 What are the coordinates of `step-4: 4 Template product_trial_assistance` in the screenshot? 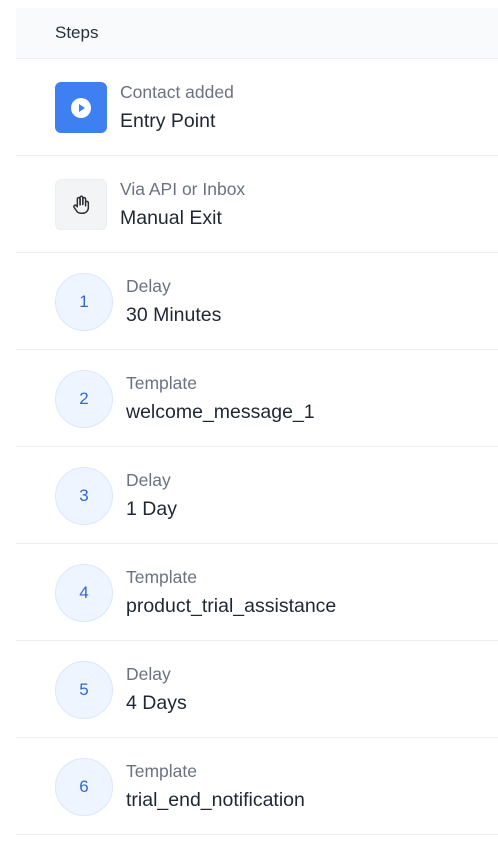 It's located at (257, 592).